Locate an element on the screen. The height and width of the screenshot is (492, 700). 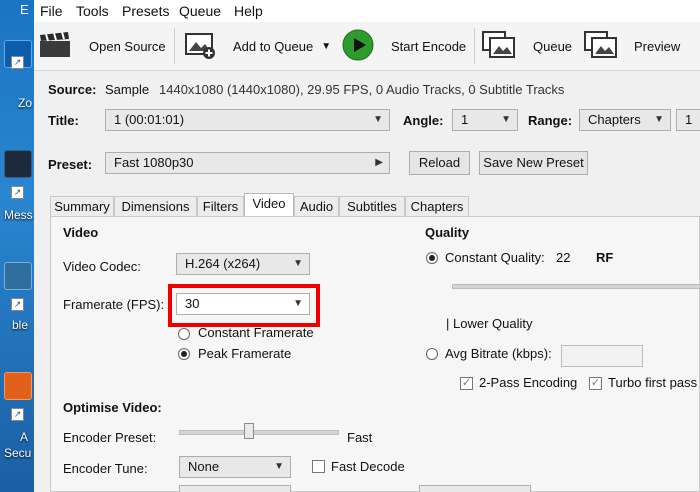
peak-framerate-radio is located at coordinates (184, 354).